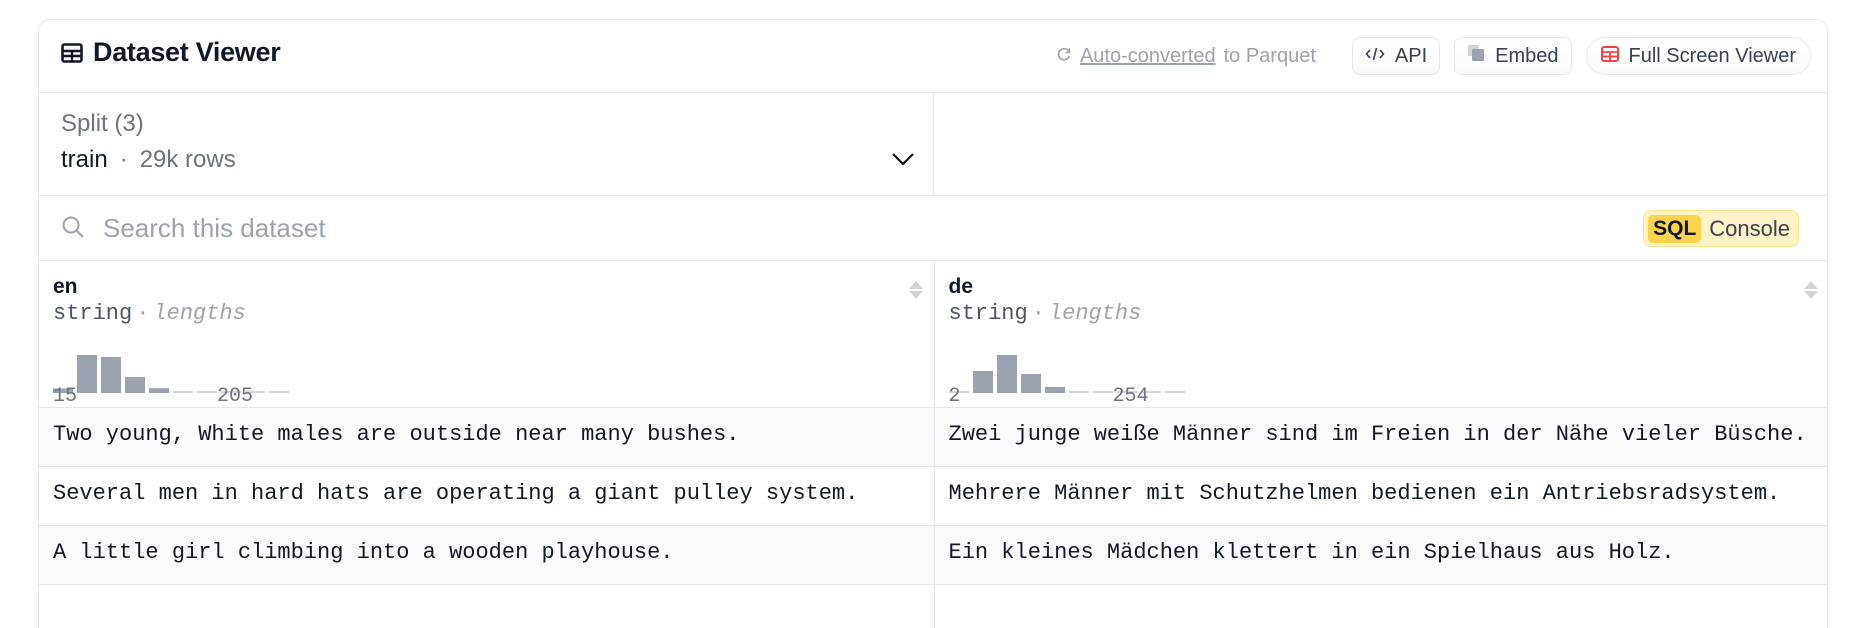 Image resolution: width=1864 pixels, height=628 pixels. Describe the element at coordinates (1148, 56) in the screenshot. I see `auto-converted-link: Auto-converted` at that location.